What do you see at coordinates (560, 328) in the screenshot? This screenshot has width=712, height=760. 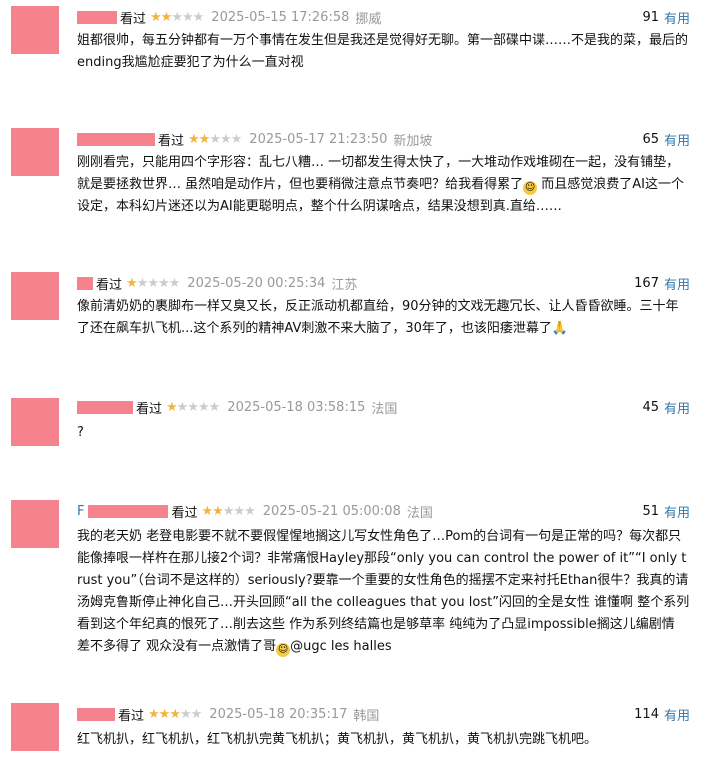 I see `folded-hands-emoji-icon: 🙏` at bounding box center [560, 328].